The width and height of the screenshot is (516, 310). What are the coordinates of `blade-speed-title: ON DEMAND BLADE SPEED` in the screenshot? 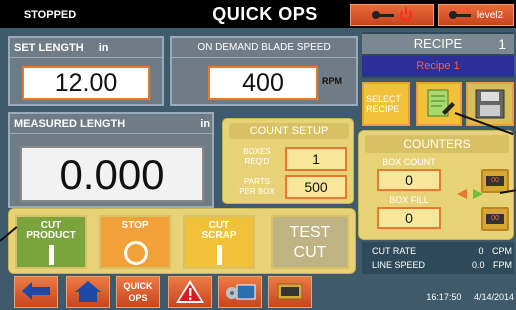 It's located at (264, 48).